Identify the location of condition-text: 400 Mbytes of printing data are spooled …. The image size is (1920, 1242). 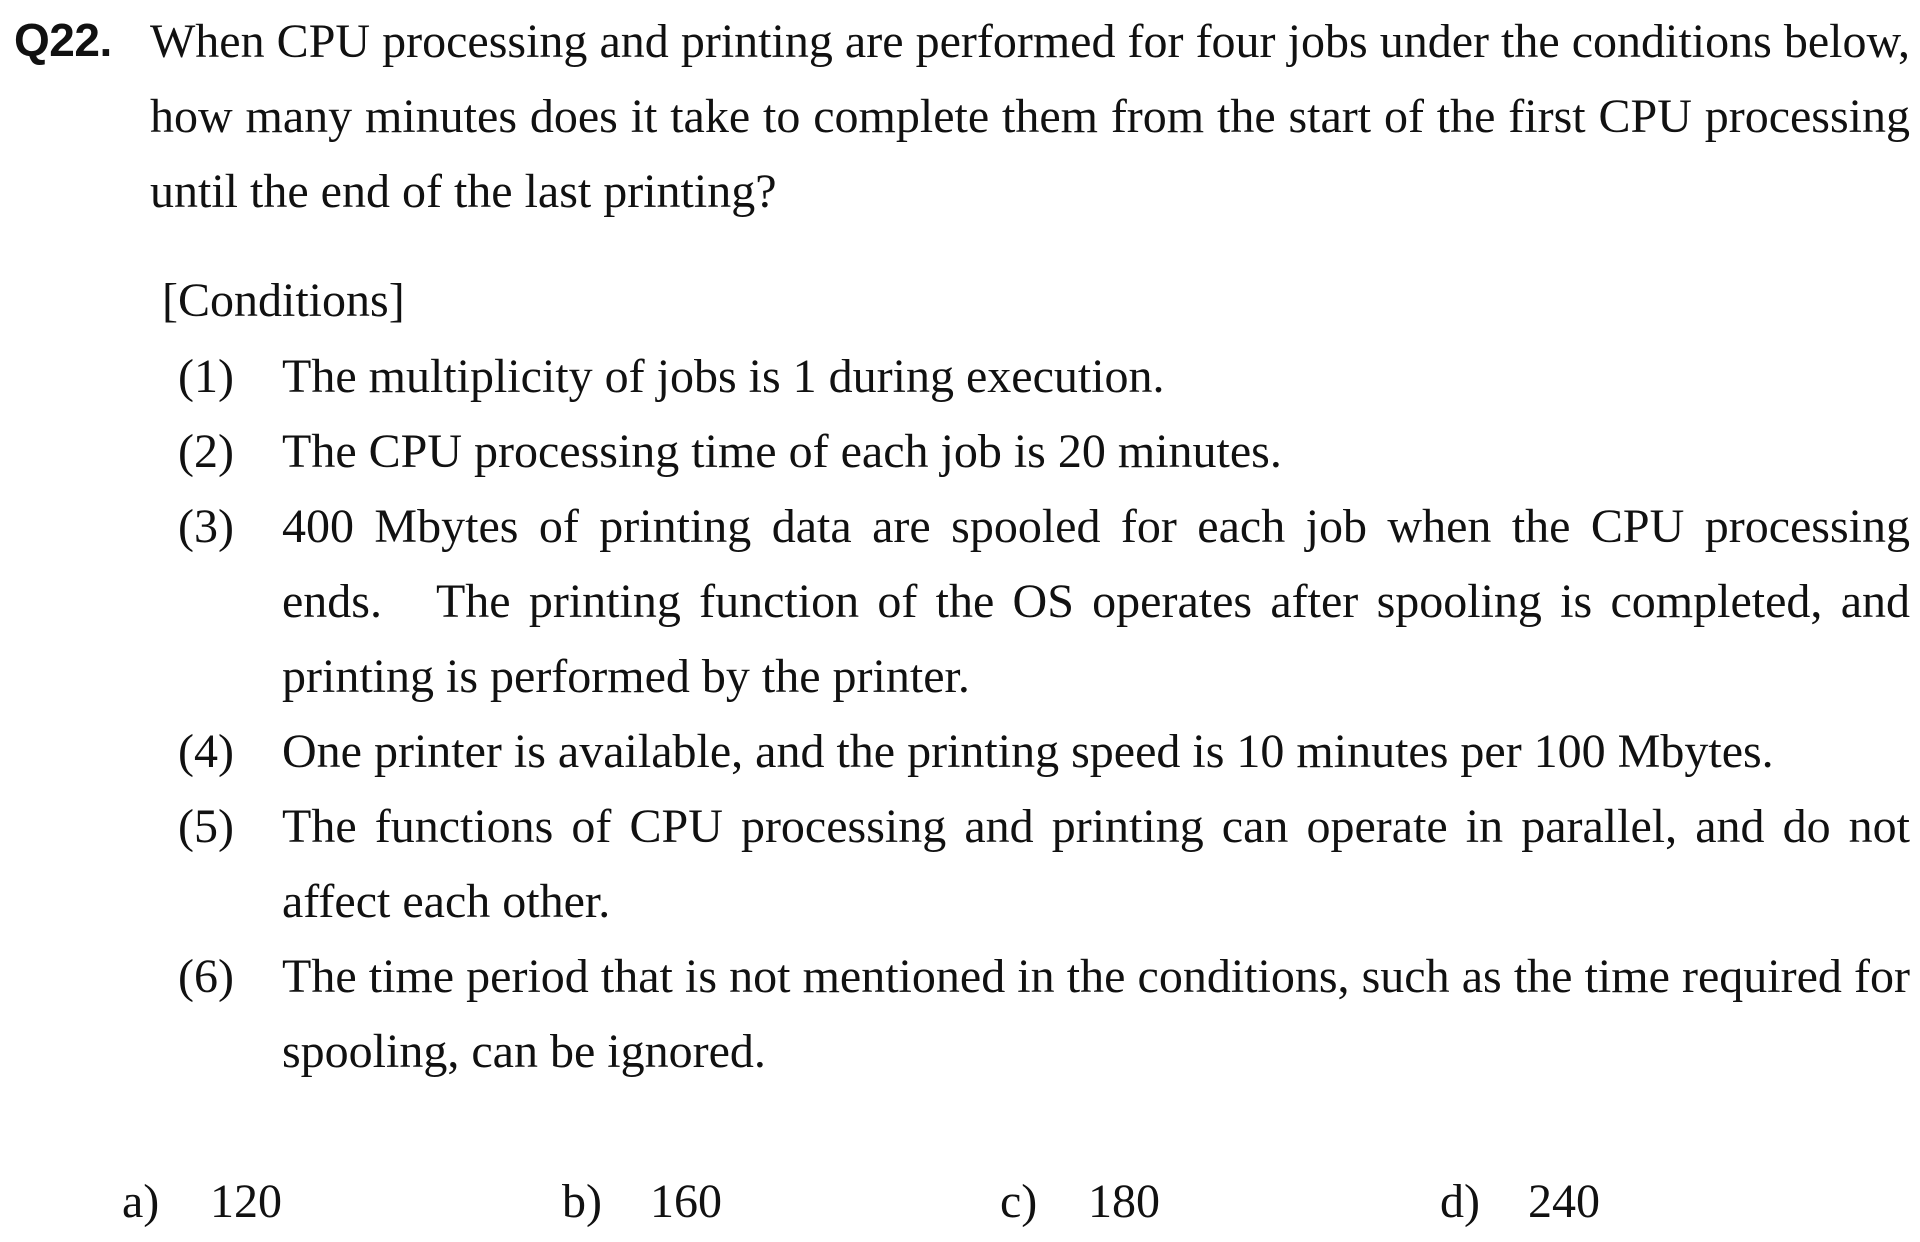
(1096, 601).